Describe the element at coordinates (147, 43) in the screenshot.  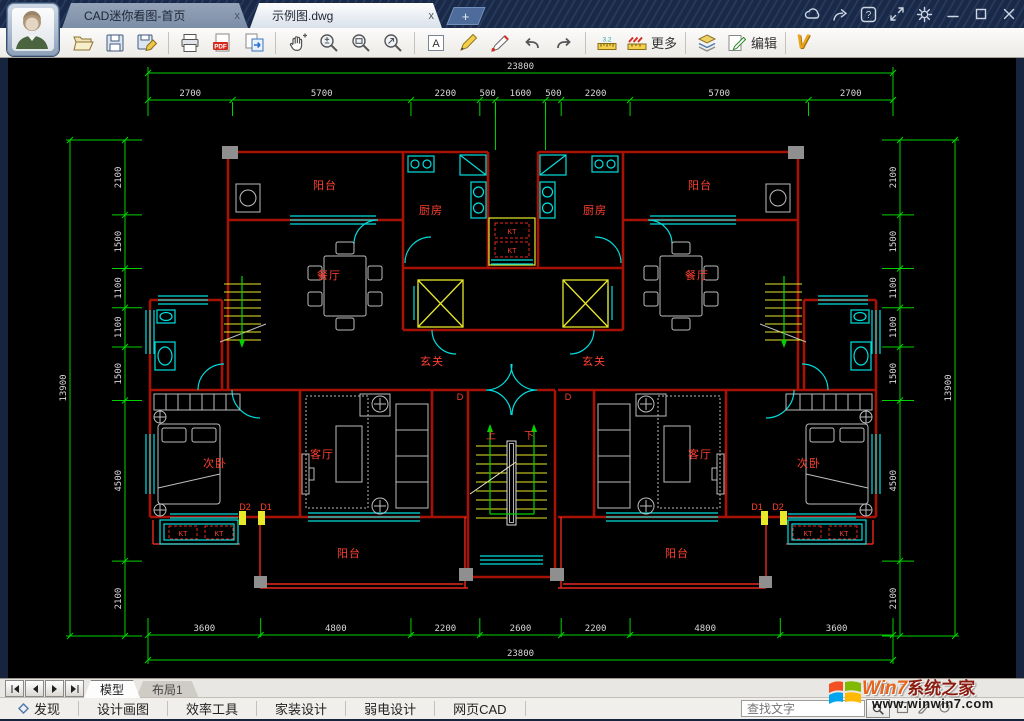
I see `save-as-button` at that location.